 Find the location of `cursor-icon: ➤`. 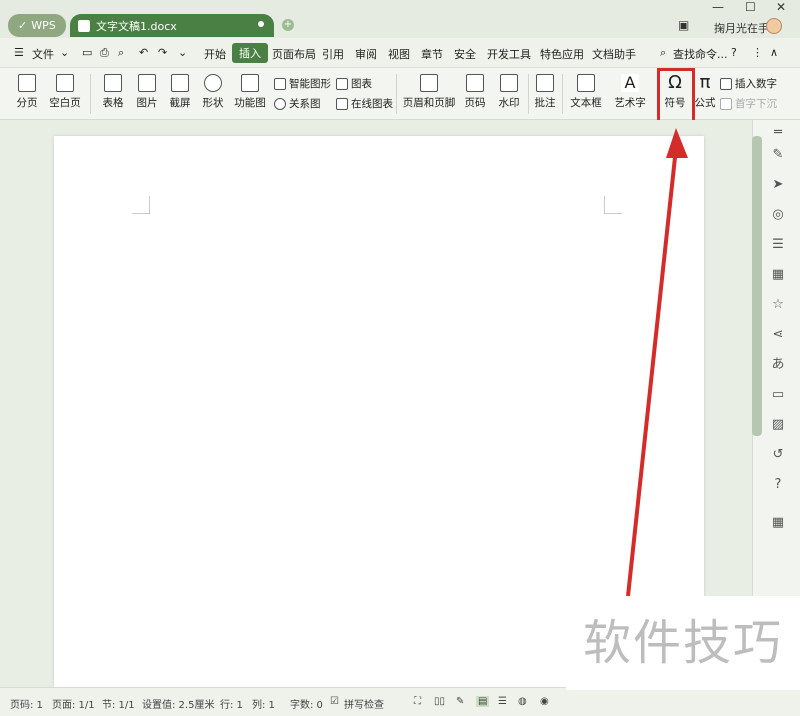

cursor-icon: ➤ is located at coordinates (778, 185).